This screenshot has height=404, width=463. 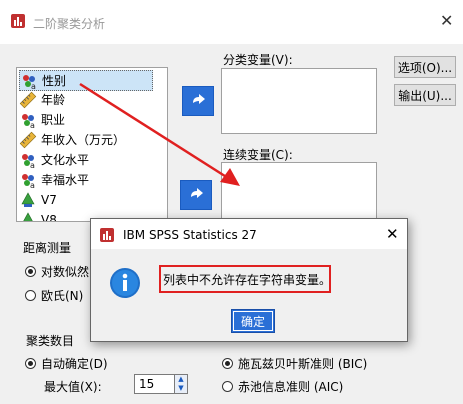 I want to click on dialog-title: IBM SPSS Statistics 27, so click(x=190, y=235).